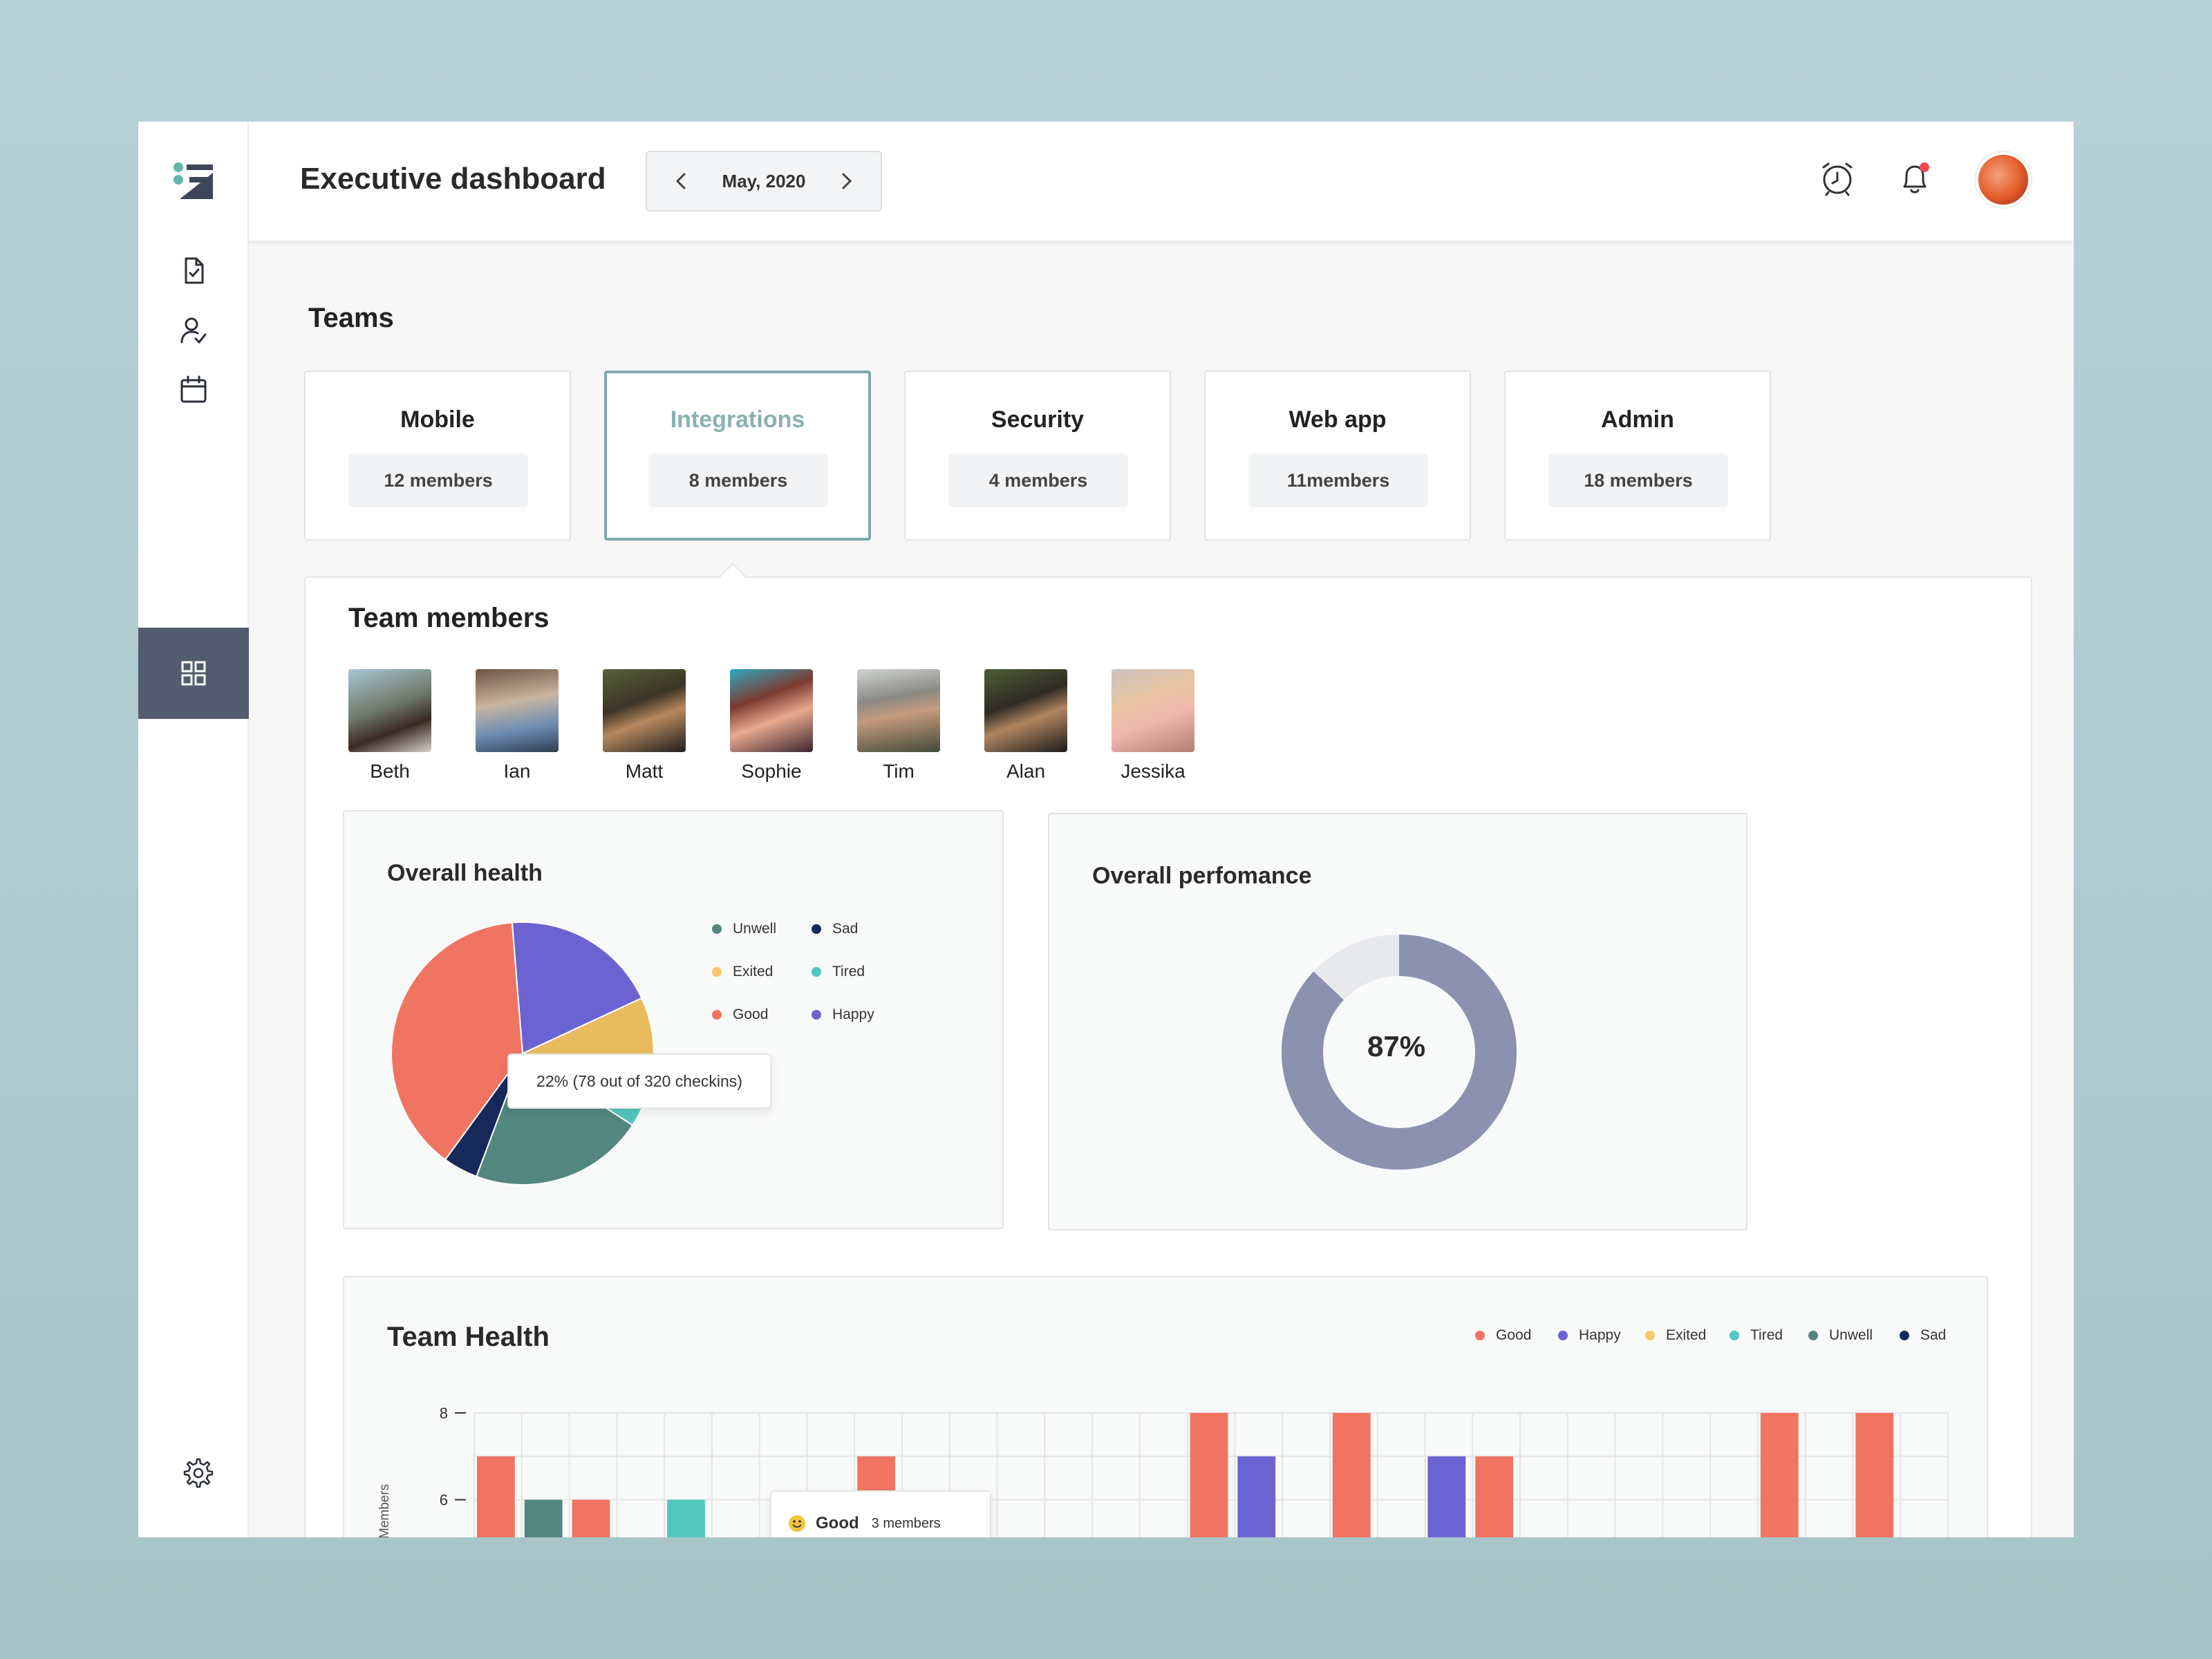 The image size is (2212, 1659). What do you see at coordinates (686, 1518) in the screenshot?
I see `bar-tired` at bounding box center [686, 1518].